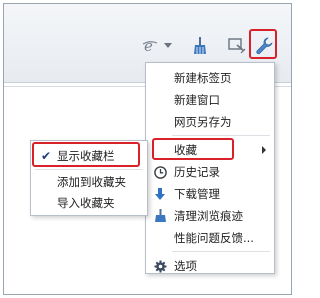 This screenshot has width=320, height=298. I want to click on menu-item-history: 历史记录, so click(210, 172).